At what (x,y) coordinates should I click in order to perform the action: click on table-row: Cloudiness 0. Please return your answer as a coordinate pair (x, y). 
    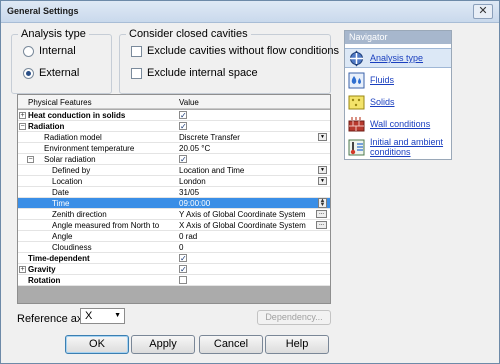
    Looking at the image, I should click on (174, 247).